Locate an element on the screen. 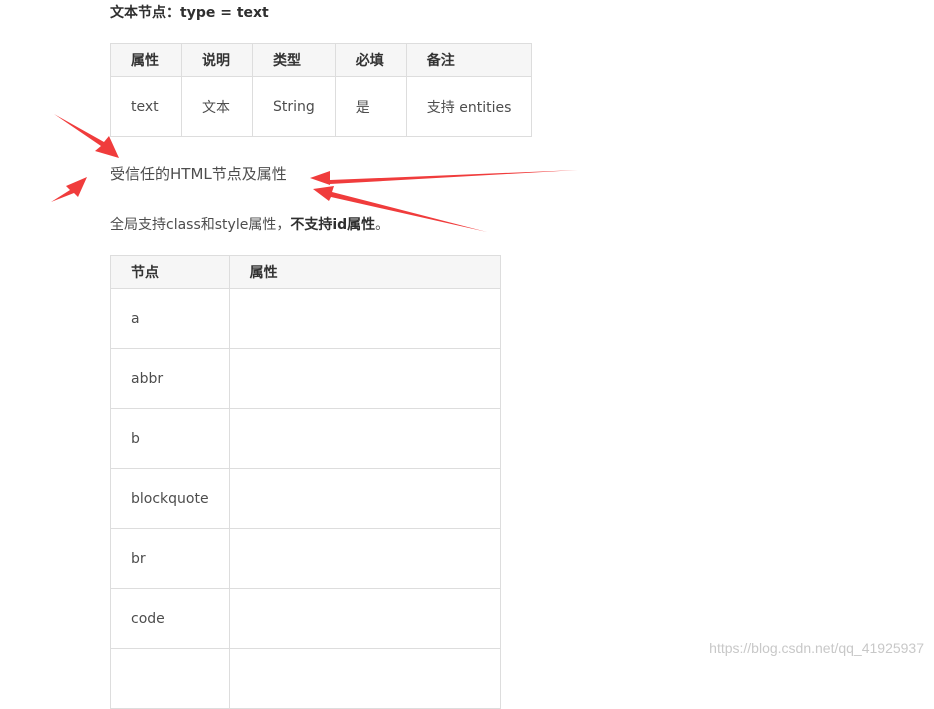 Image resolution: width=934 pixels, height=709 pixels. arrow-upper-left is located at coordinates (86, 136).